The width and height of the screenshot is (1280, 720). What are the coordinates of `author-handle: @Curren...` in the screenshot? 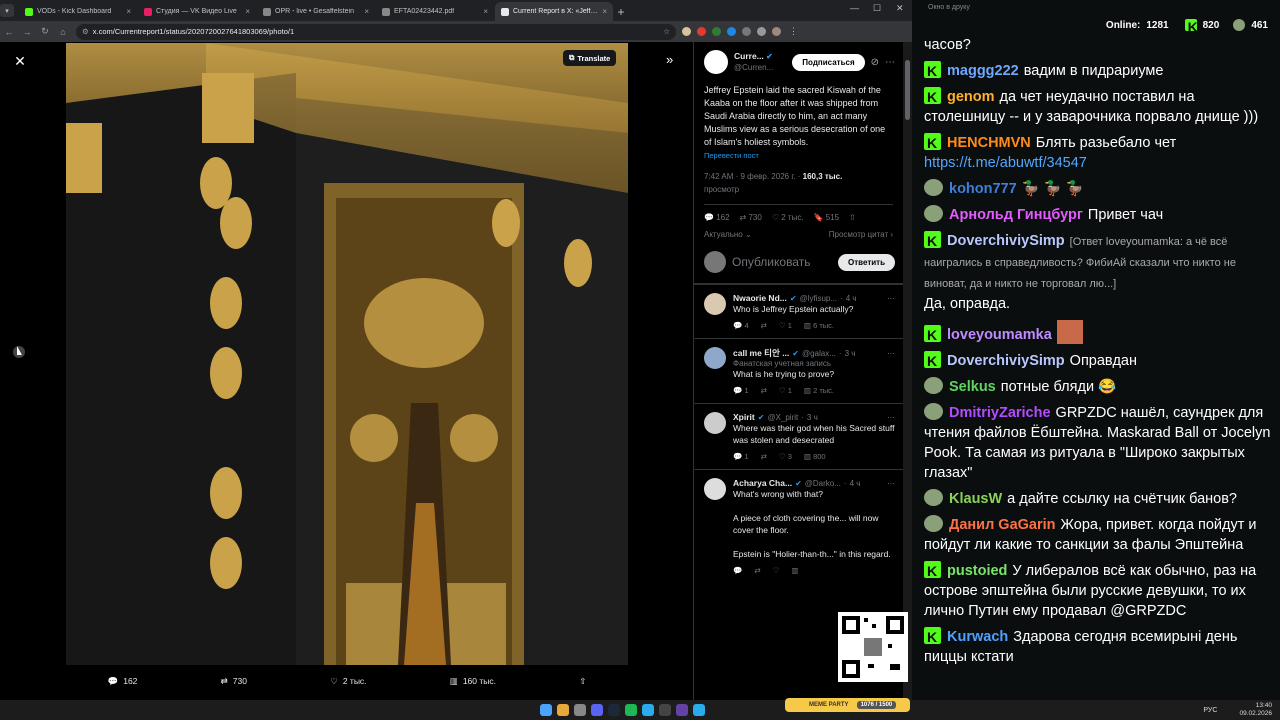 It's located at (753, 67).